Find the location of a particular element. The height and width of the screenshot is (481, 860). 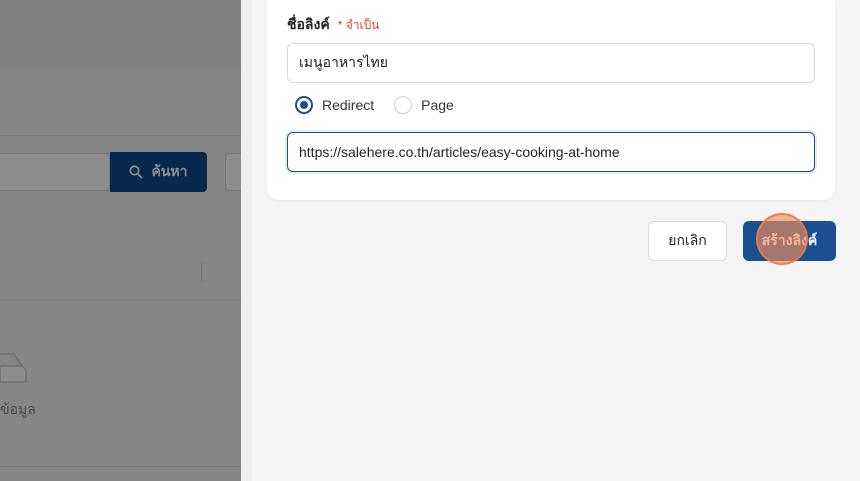

link-type-radio-group: Redirect Page is located at coordinates (384, 105).